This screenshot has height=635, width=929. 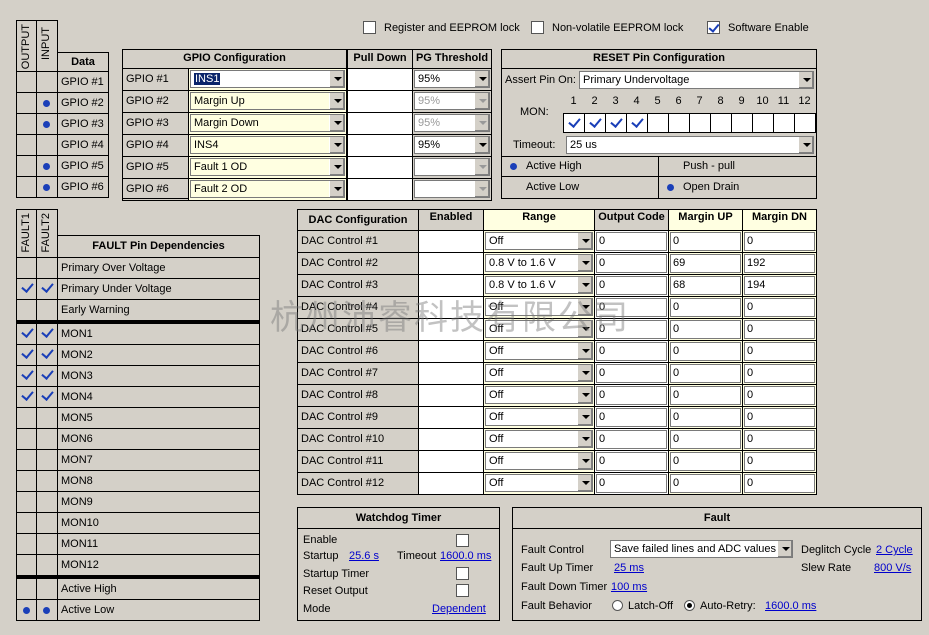 I want to click on push-pull-option: Push - pull, so click(x=737, y=166).